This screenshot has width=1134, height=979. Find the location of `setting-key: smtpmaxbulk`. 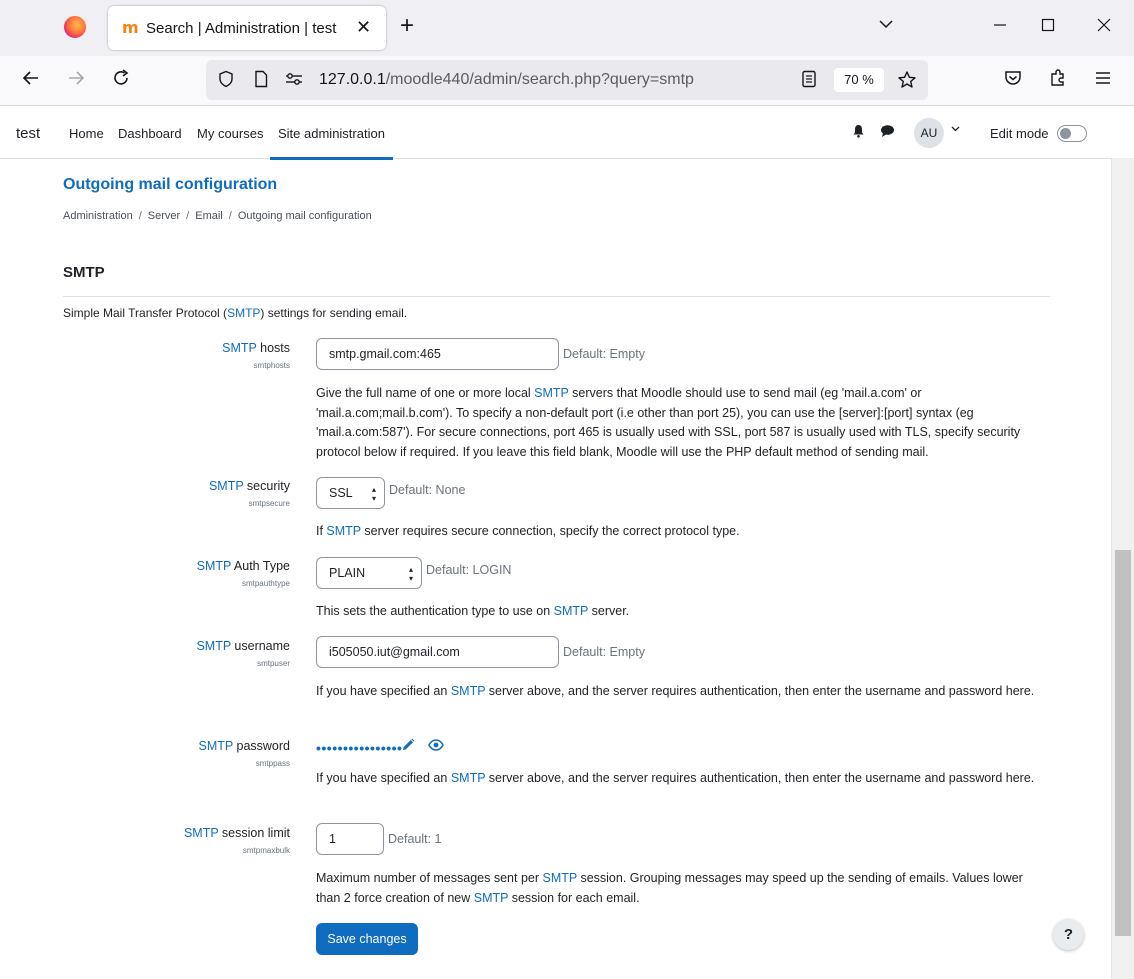

setting-key: smtpmaxbulk is located at coordinates (266, 850).